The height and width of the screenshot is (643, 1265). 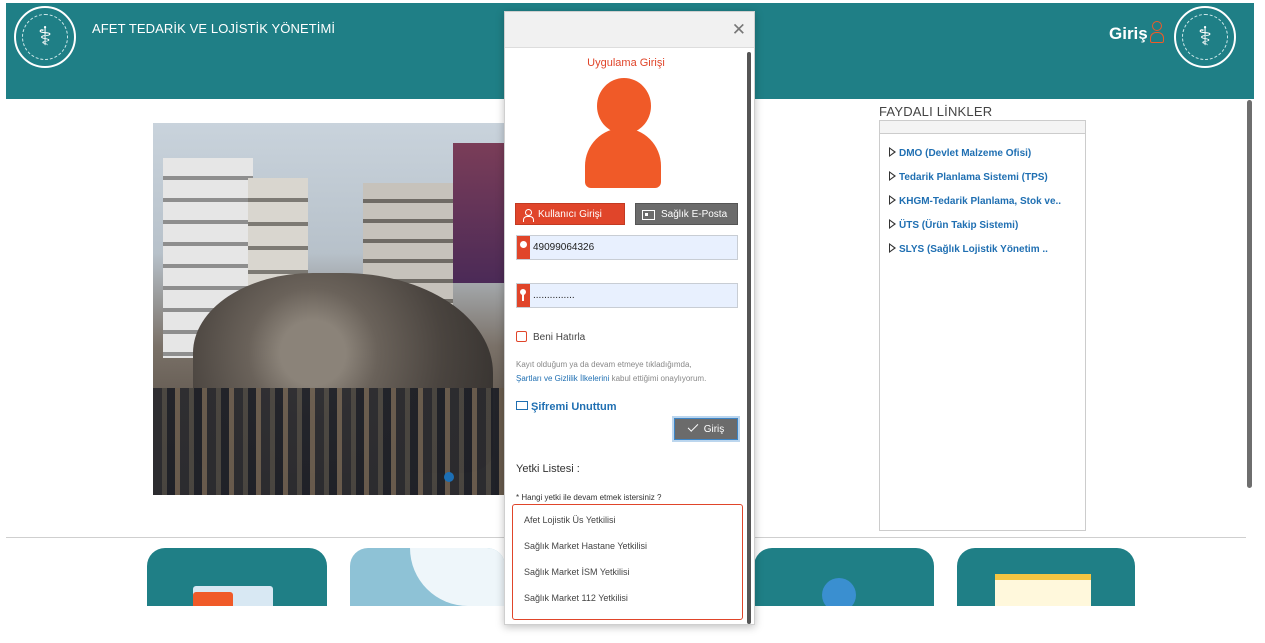 What do you see at coordinates (627, 574) in the screenshot?
I see `role-option: Sağlık Market İSM Yetkilisi` at bounding box center [627, 574].